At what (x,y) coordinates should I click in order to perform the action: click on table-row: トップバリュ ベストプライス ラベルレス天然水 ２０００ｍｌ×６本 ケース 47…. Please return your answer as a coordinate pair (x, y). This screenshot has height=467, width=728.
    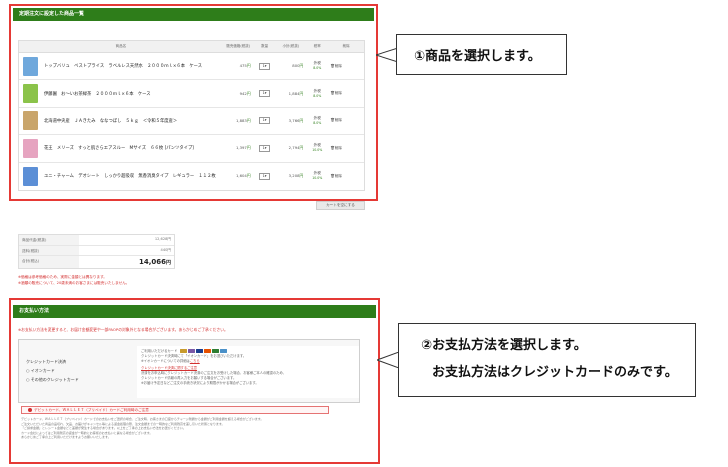
    Looking at the image, I should click on (191, 67).